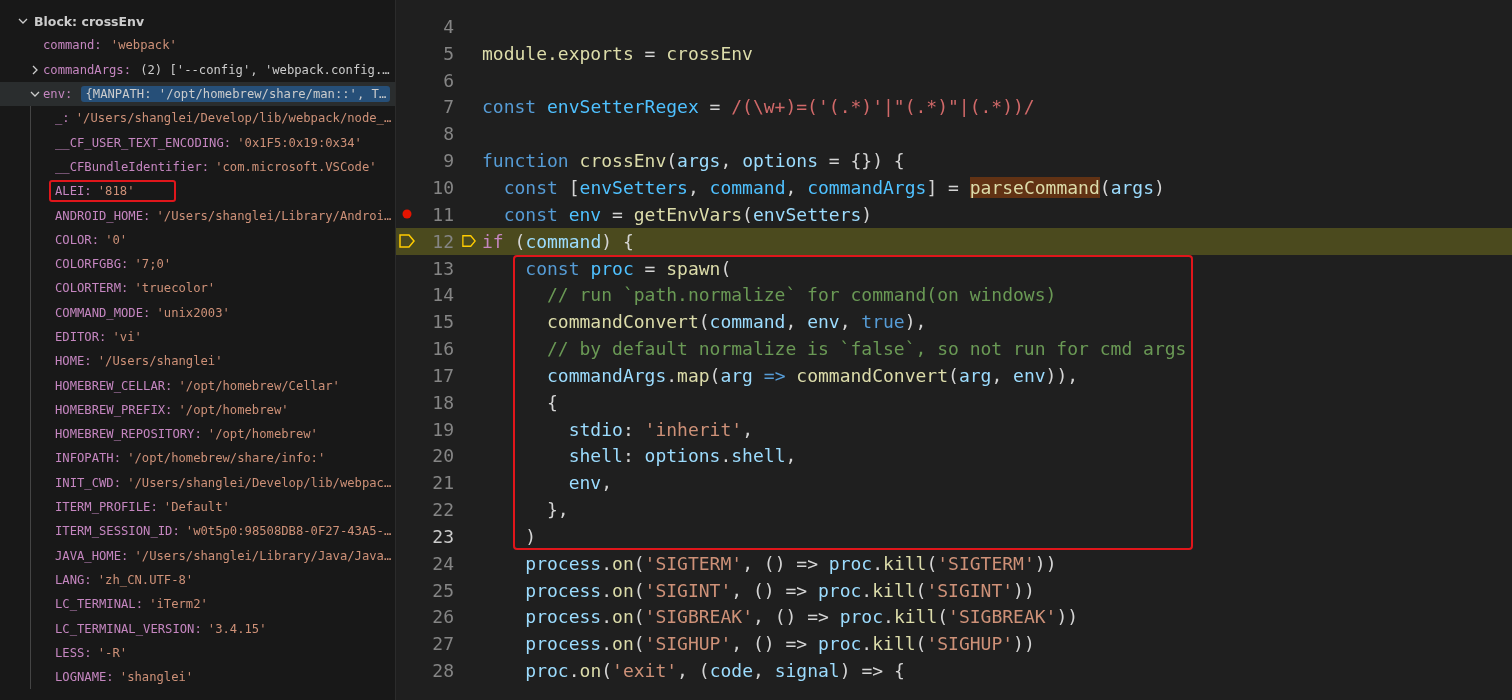  Describe the element at coordinates (442, 510) in the screenshot. I see `line-number: 22` at that location.